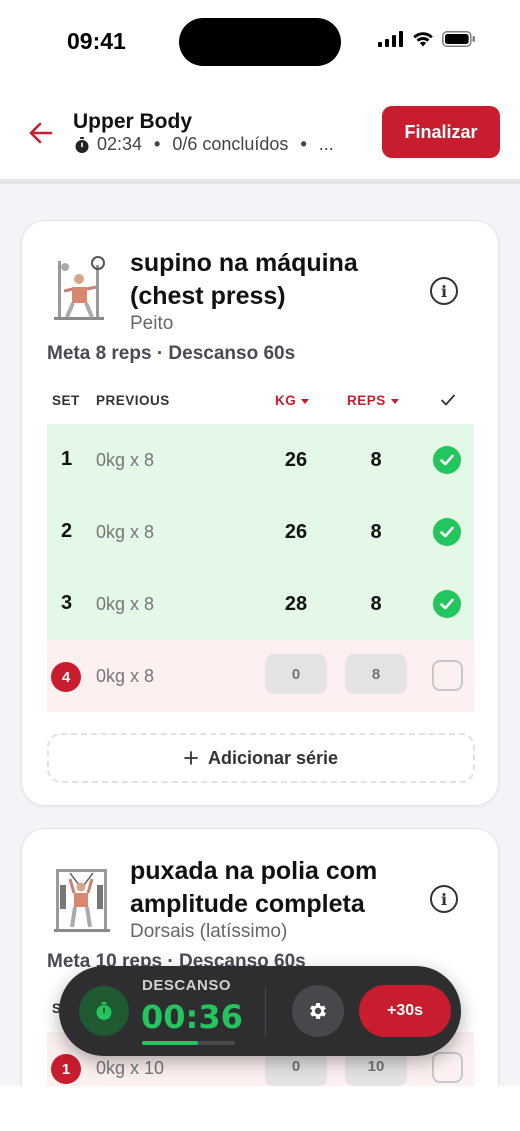  I want to click on kg-input, so click(296, 674).